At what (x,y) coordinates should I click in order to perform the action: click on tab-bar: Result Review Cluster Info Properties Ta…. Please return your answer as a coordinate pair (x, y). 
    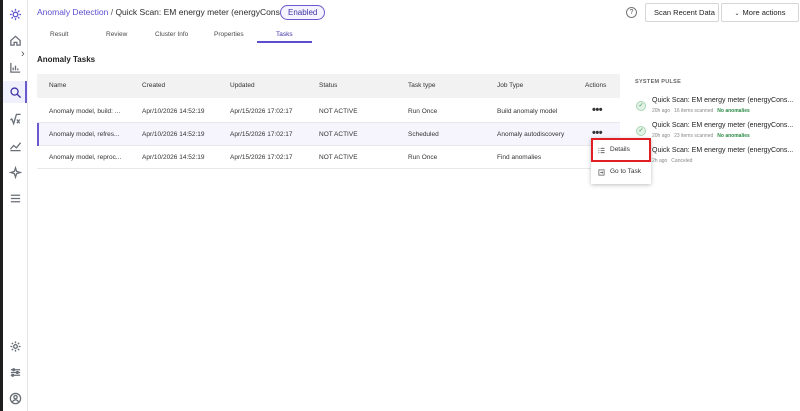
    Looking at the image, I should click on (414, 35).